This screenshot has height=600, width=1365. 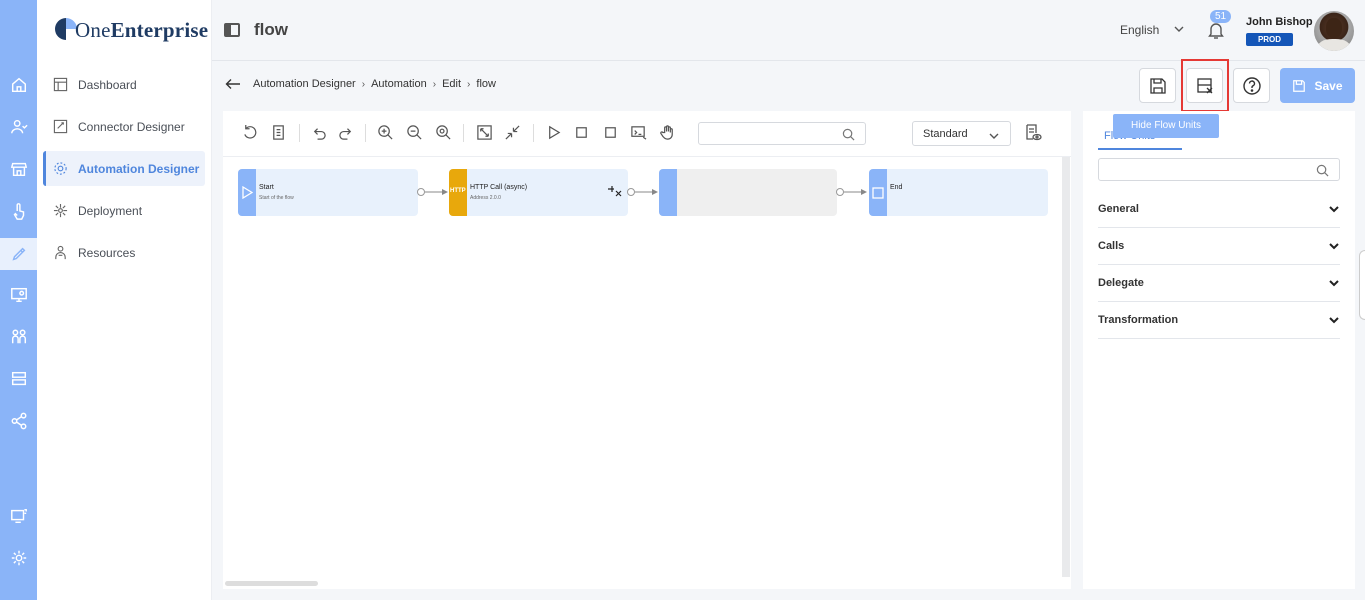 What do you see at coordinates (318, 132) in the screenshot?
I see `undo-icon` at bounding box center [318, 132].